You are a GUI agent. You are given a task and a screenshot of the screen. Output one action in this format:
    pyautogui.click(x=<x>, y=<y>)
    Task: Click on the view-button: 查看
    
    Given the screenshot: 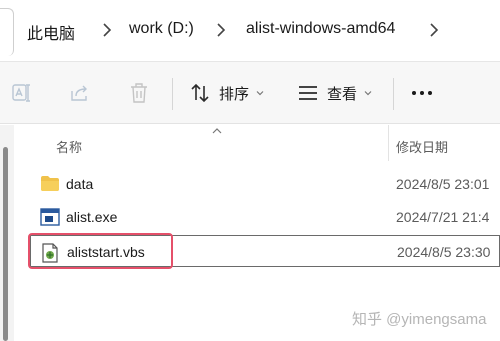 What is the action you would take?
    pyautogui.click(x=335, y=93)
    